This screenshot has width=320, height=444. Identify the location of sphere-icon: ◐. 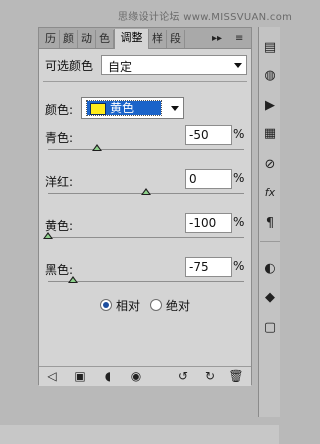
(270, 269).